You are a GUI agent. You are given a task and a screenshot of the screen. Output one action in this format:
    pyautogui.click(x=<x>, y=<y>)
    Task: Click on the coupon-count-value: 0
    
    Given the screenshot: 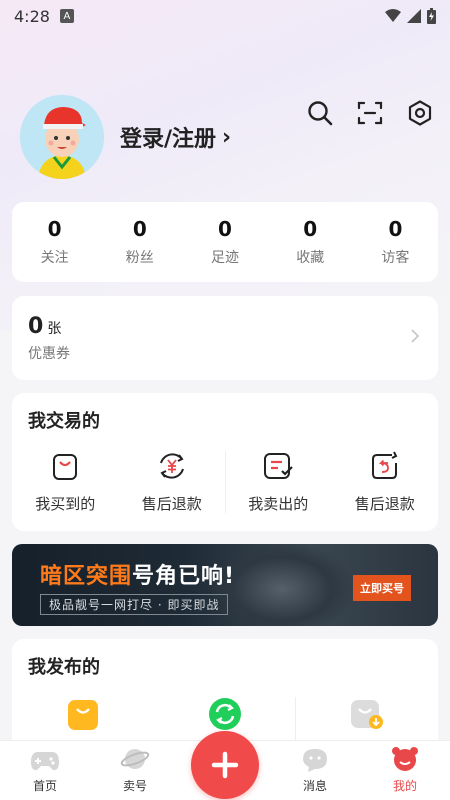 What is the action you would take?
    pyautogui.click(x=36, y=326)
    